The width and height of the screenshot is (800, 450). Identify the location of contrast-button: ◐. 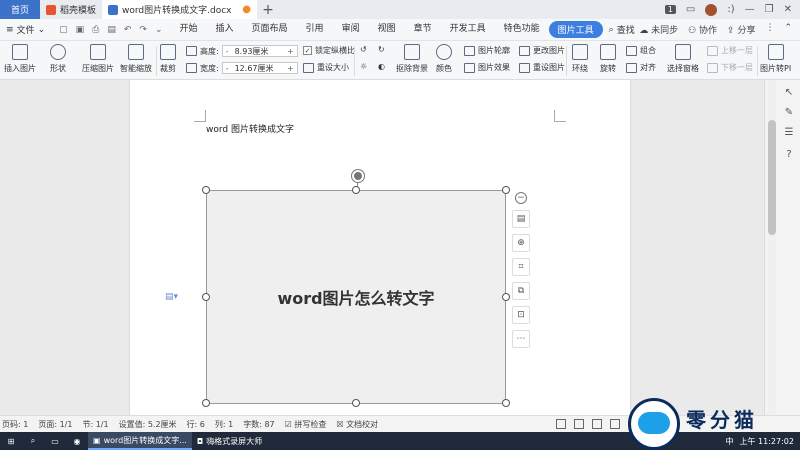
(381, 66).